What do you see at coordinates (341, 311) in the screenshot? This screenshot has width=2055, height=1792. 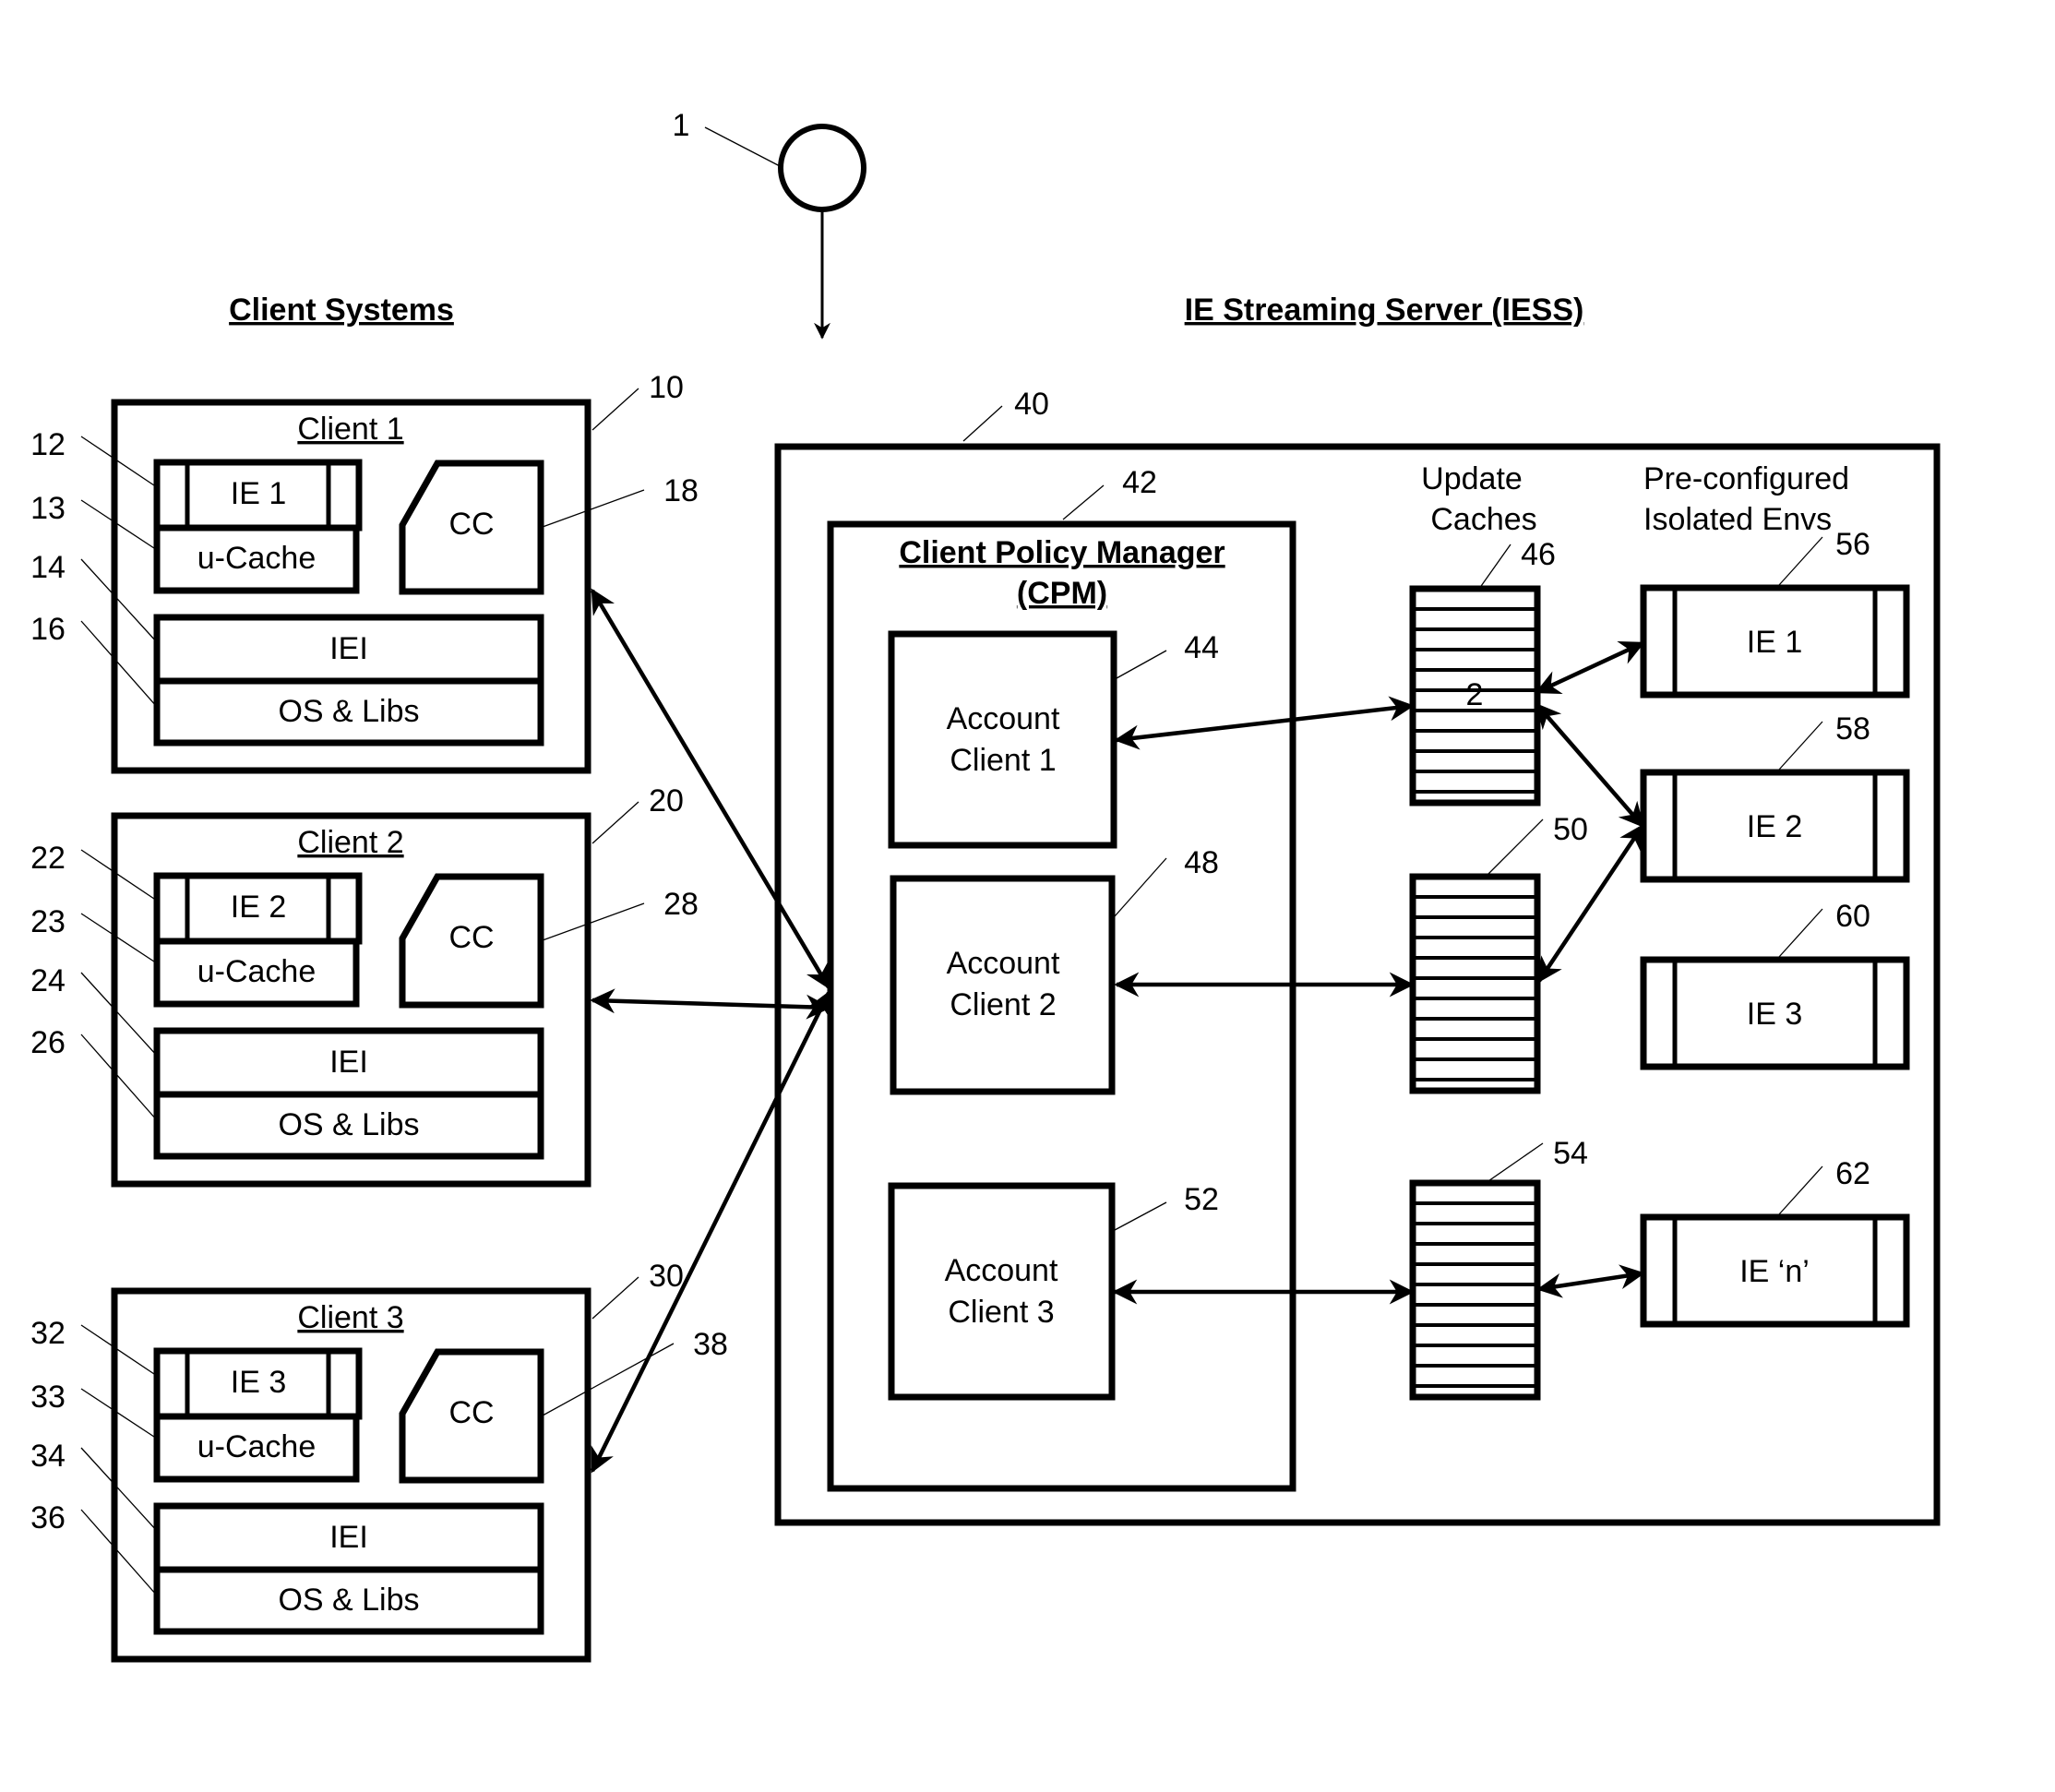 I see `client-systems-header: Client Systems` at bounding box center [341, 311].